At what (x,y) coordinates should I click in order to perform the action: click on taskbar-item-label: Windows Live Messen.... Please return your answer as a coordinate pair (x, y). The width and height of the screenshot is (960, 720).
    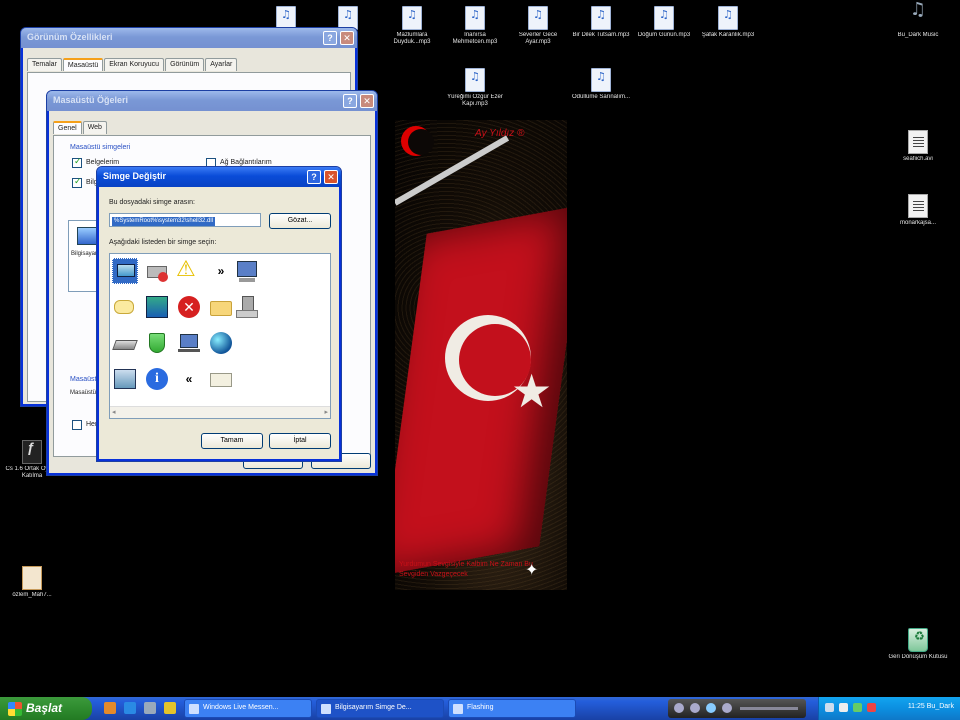
    Looking at the image, I should click on (241, 707).